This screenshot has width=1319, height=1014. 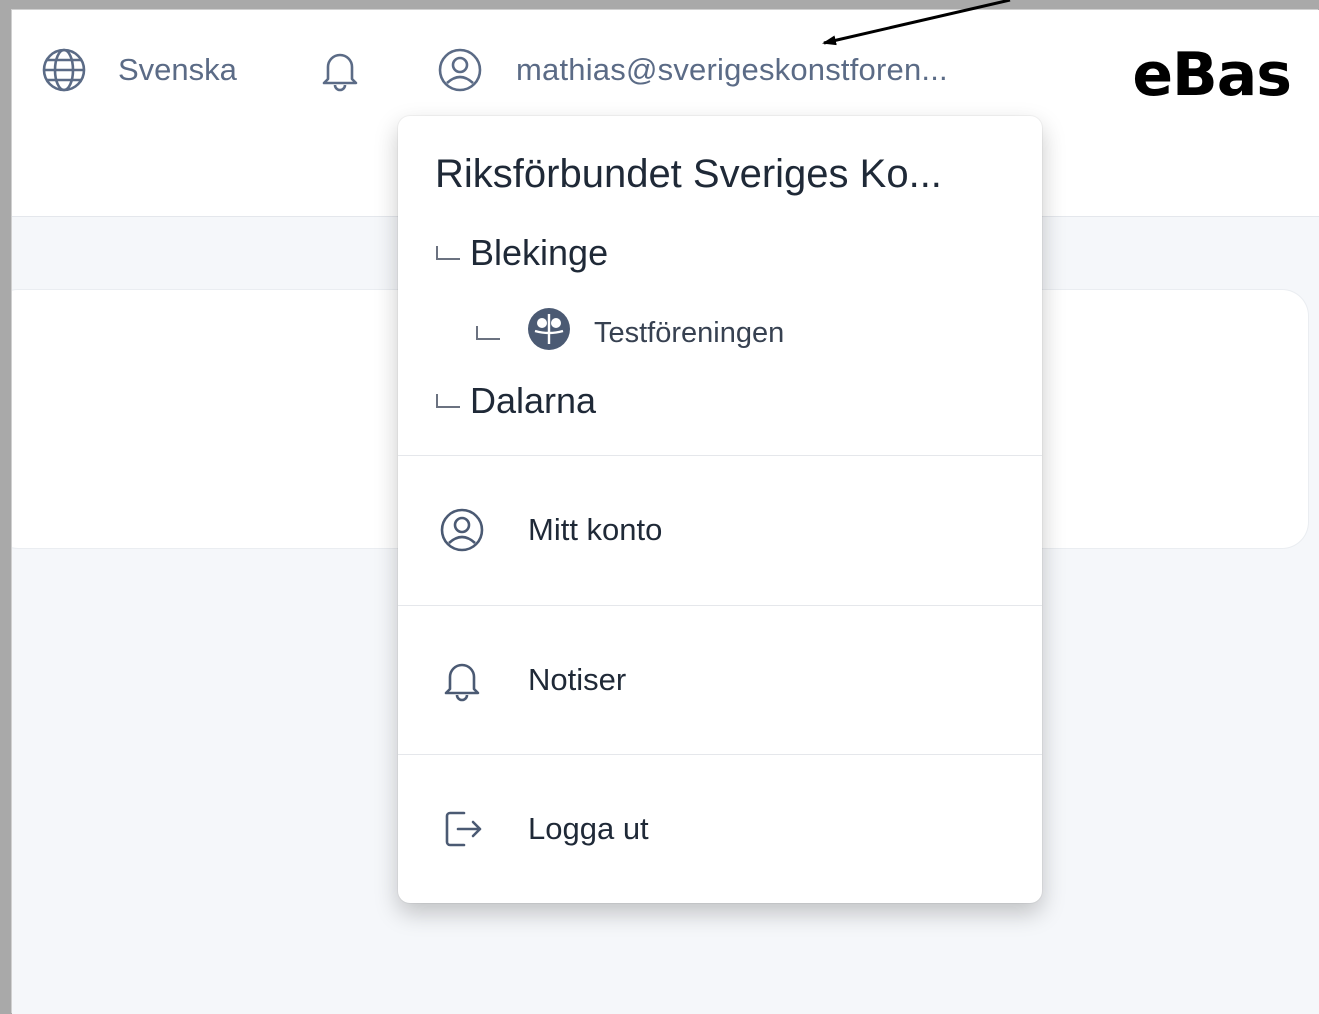 I want to click on menu-item-label: Logga ut, so click(x=588, y=828).